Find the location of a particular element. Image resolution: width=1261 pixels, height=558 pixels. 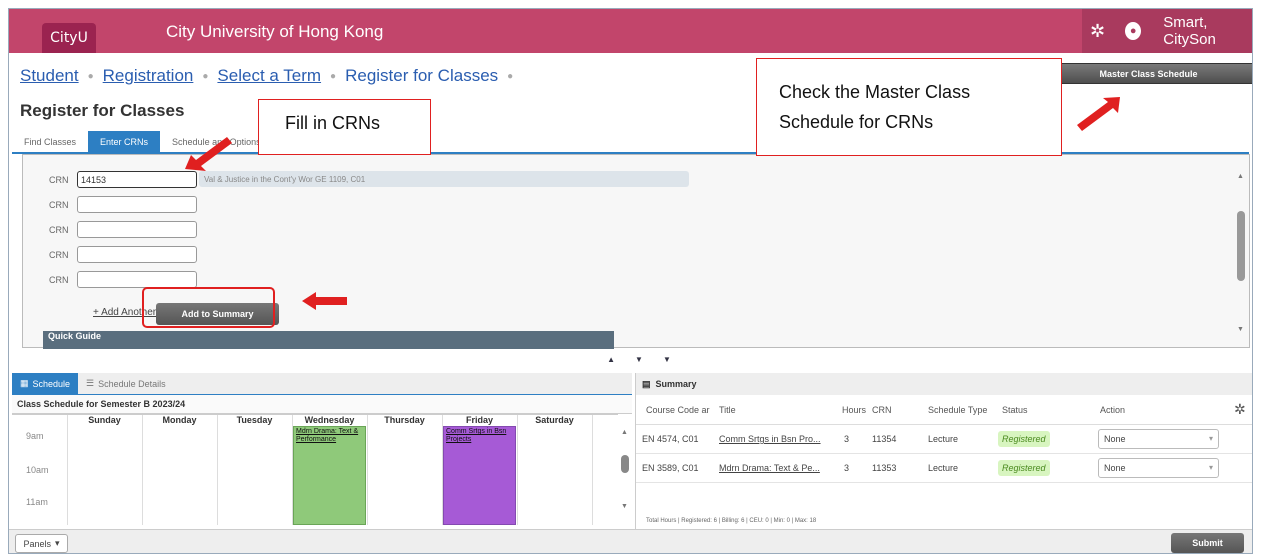

time-label: 11am is located at coordinates (37, 502).